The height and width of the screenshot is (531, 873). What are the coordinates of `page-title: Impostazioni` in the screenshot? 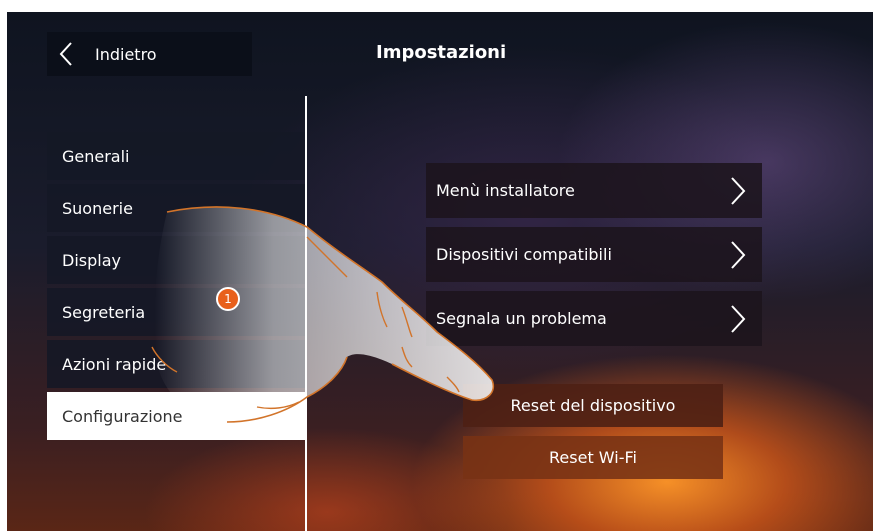 It's located at (441, 52).